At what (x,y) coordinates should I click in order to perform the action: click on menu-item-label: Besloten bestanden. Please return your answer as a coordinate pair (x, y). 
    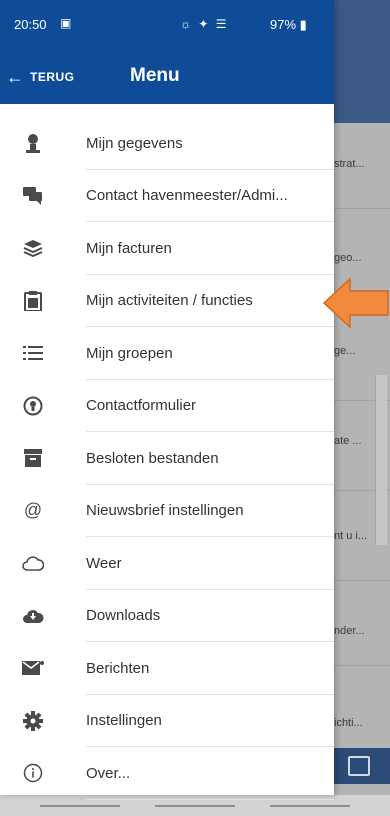
    Looking at the image, I should click on (152, 458).